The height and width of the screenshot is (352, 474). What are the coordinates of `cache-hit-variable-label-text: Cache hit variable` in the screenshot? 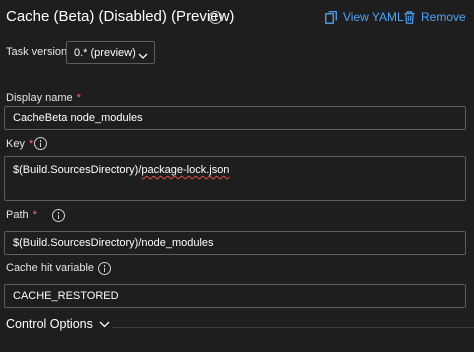 It's located at (50, 268).